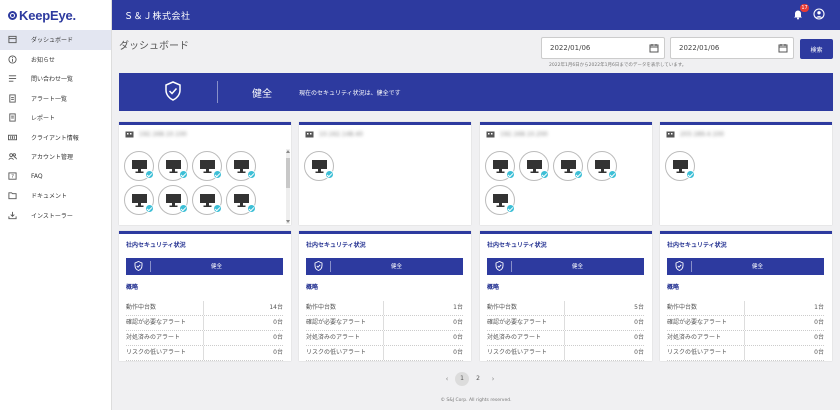 The height and width of the screenshot is (410, 840). What do you see at coordinates (447, 379) in the screenshot?
I see `prev-page-button: ‹` at bounding box center [447, 379].